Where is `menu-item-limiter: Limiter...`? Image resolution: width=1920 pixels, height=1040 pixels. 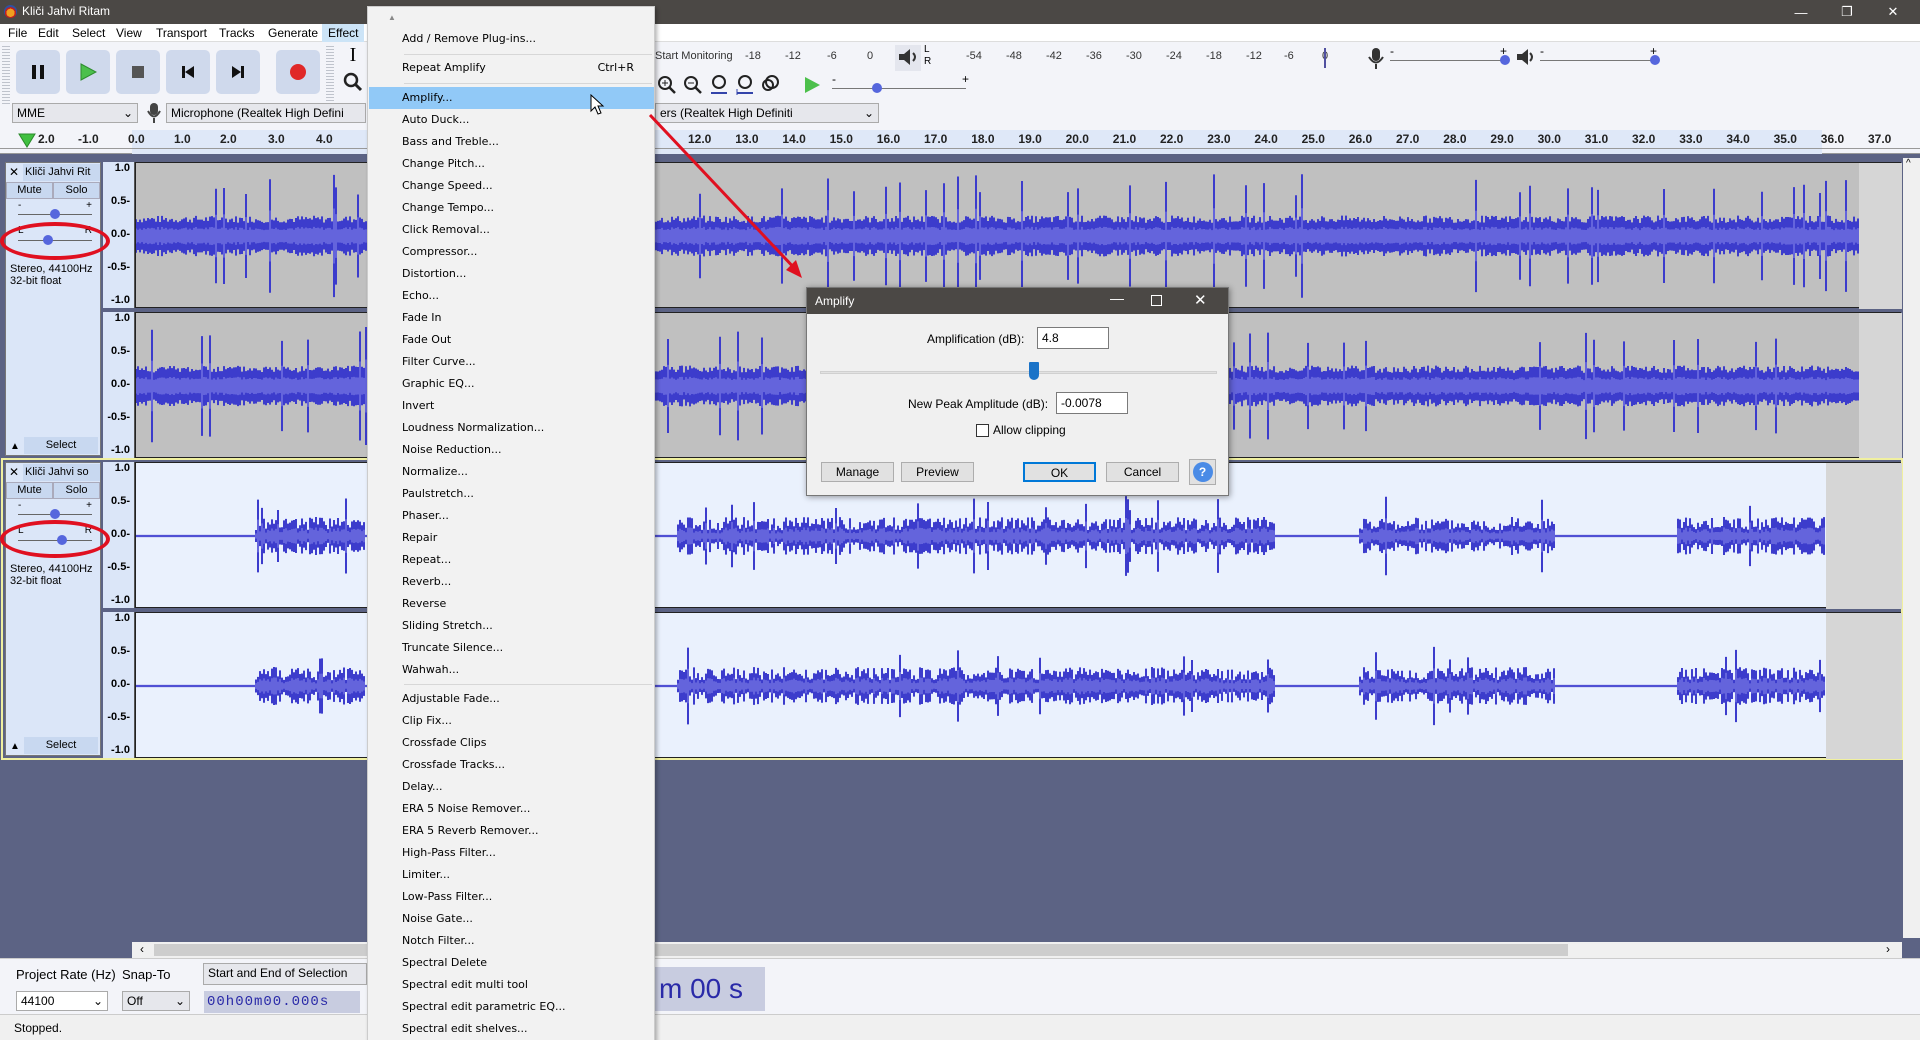
menu-item-limiter: Limiter... is located at coordinates (511, 875).